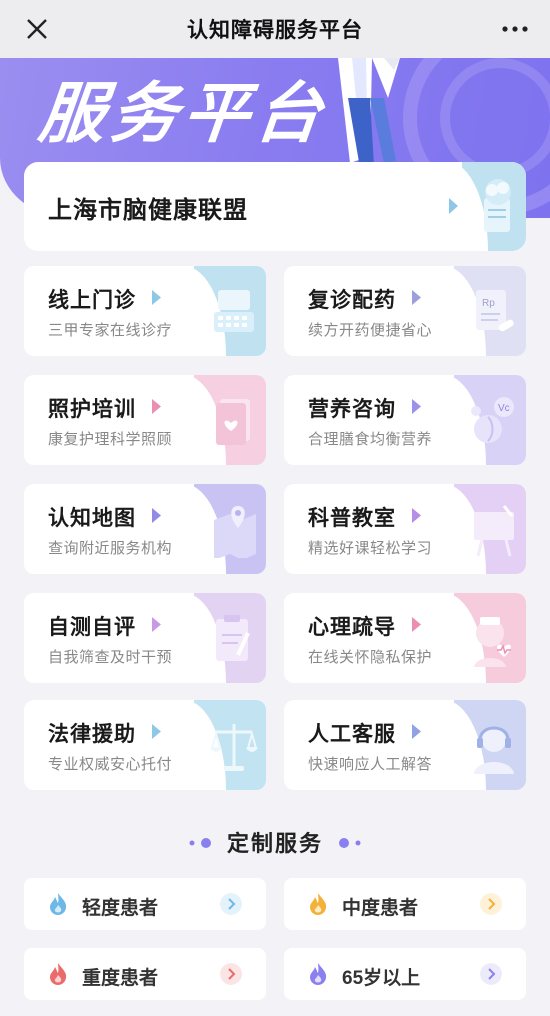 The width and height of the screenshot is (550, 1016). I want to click on service-title: 自测自评, so click(92, 627).